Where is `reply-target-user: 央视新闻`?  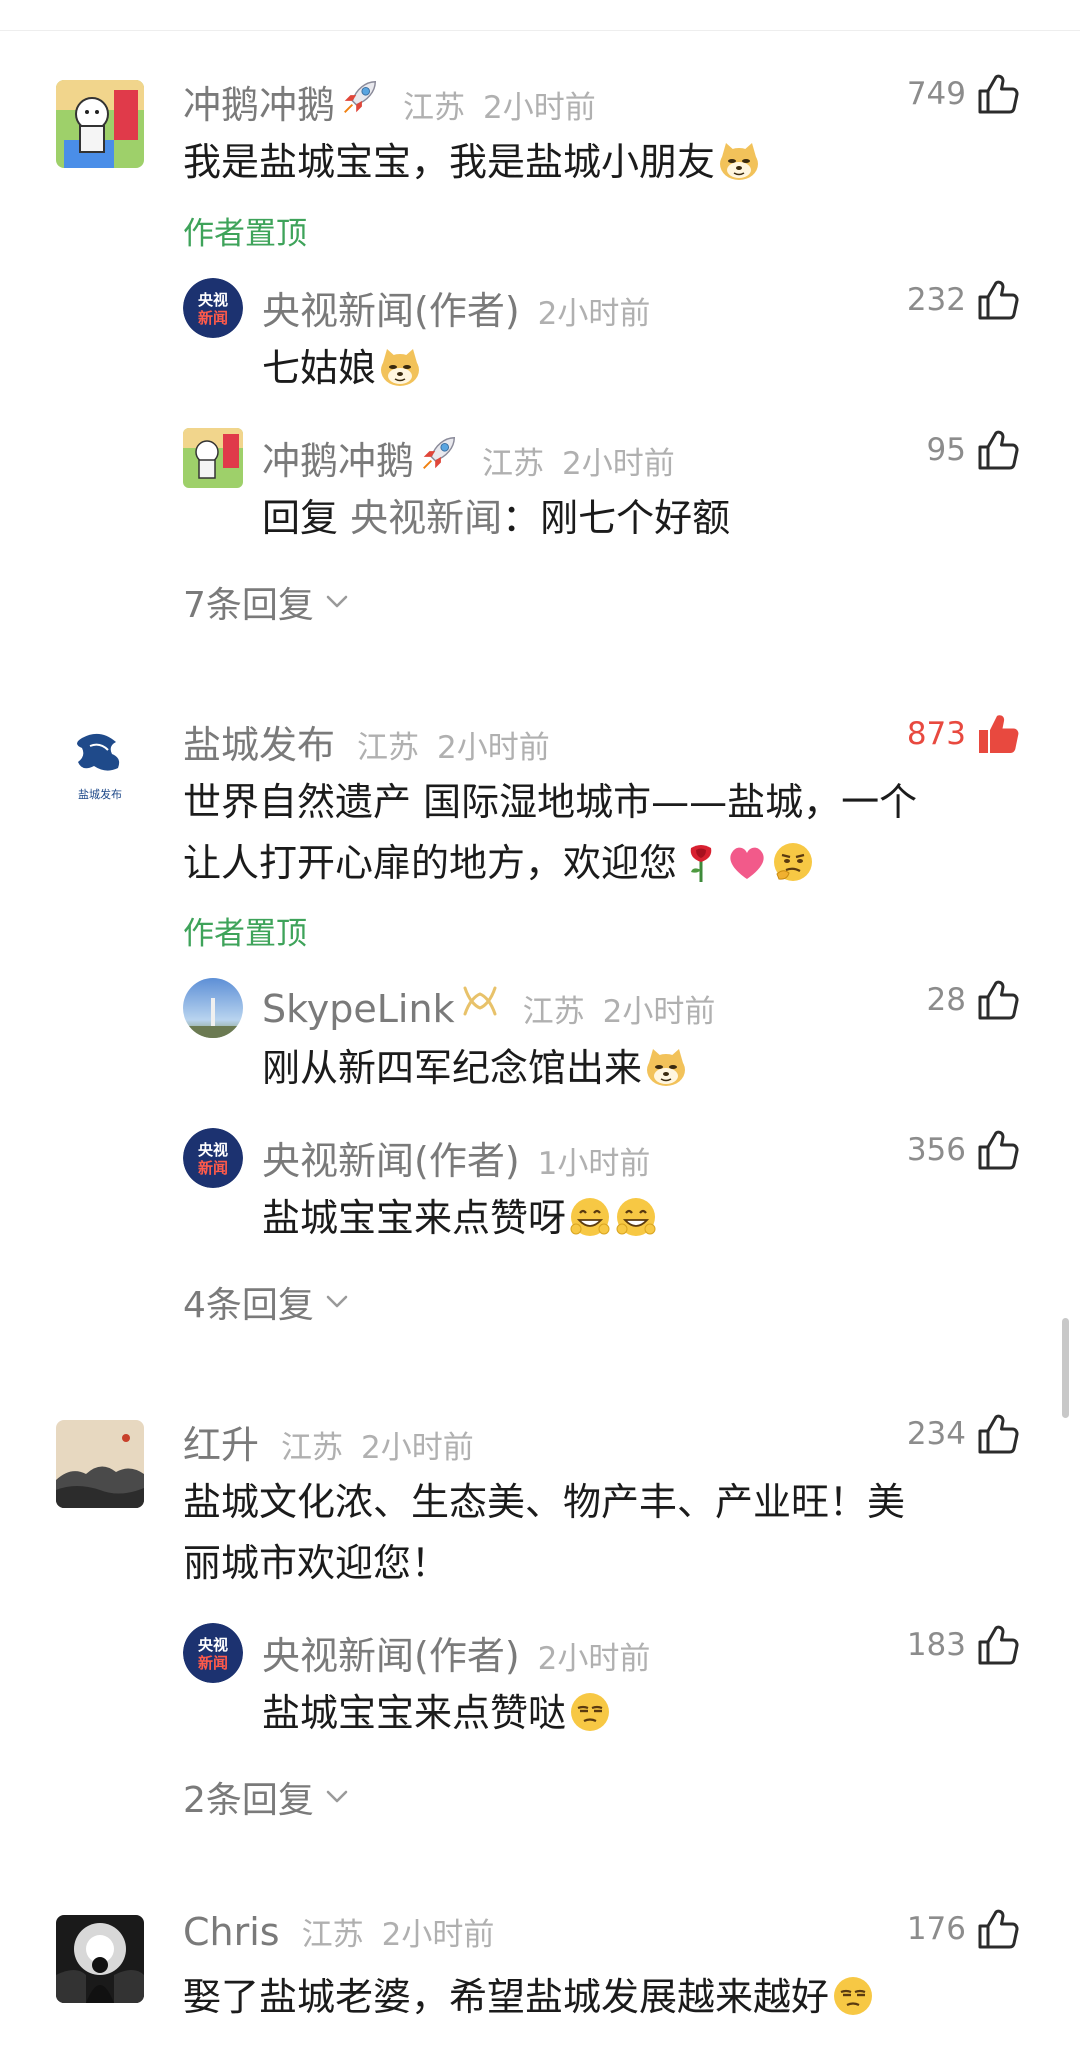 reply-target-user: 央视新闻 is located at coordinates (426, 518).